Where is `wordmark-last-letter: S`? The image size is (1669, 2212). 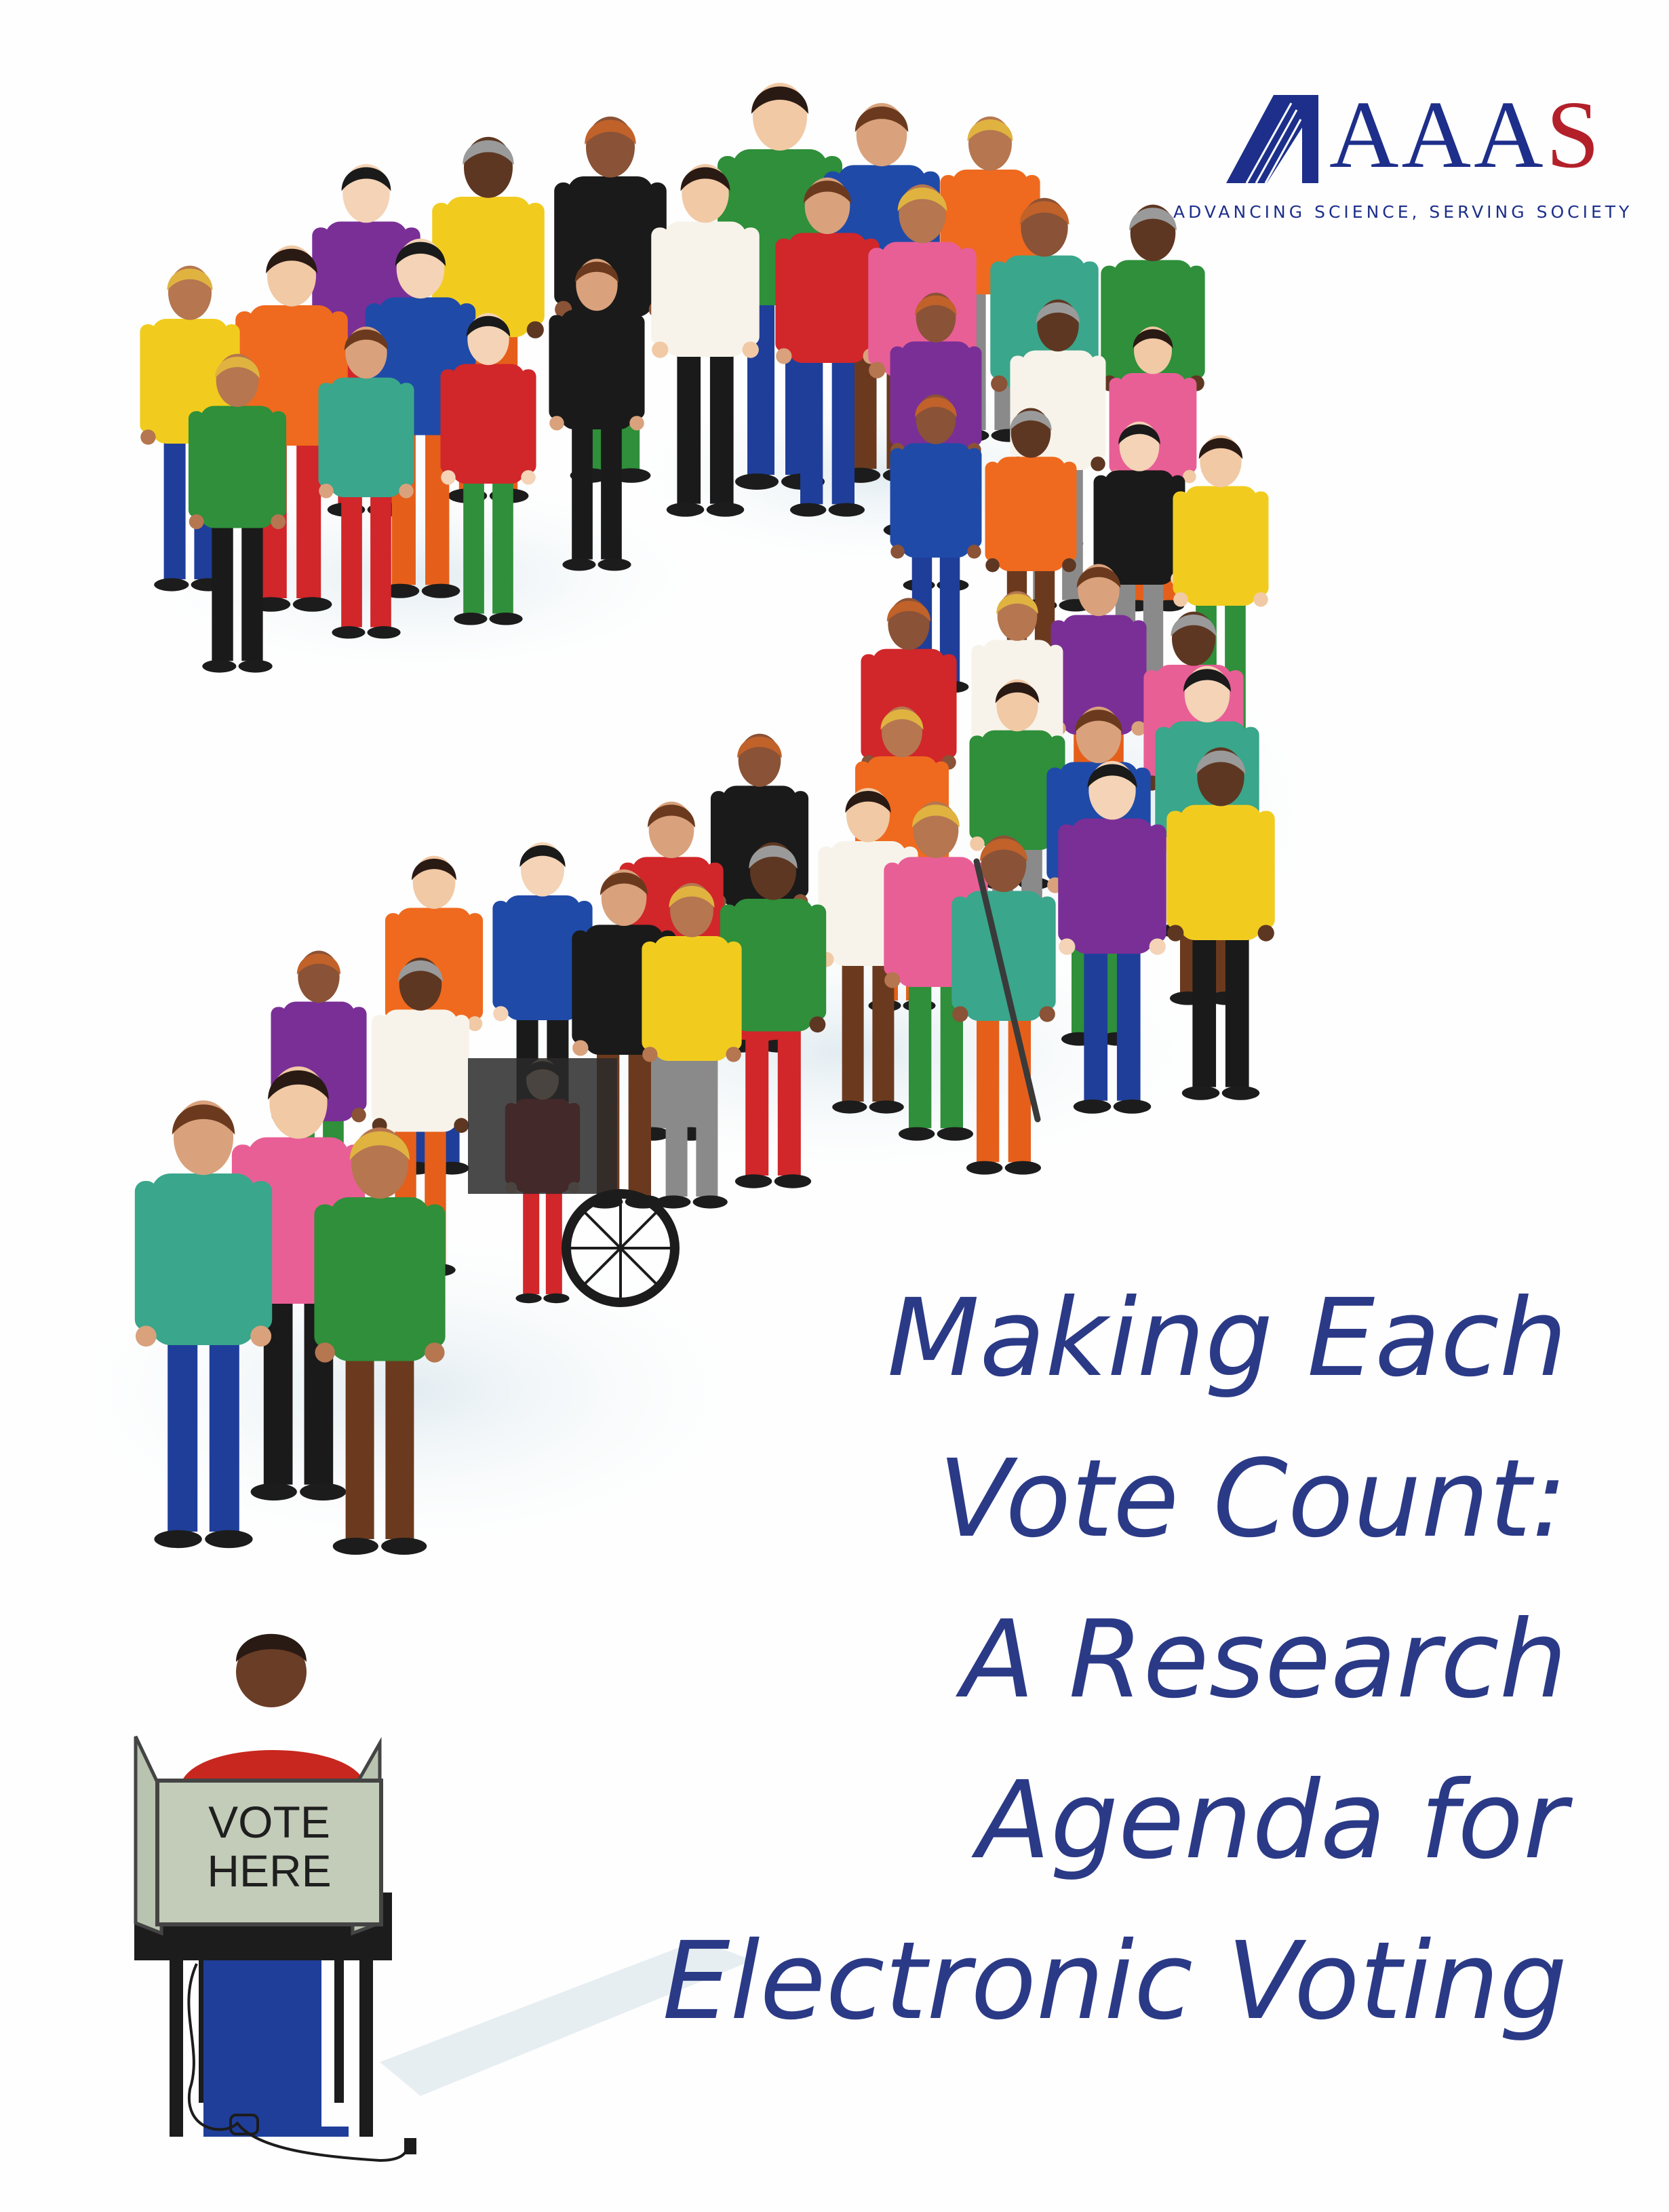
wordmark-last-letter: S is located at coordinates (1574, 134).